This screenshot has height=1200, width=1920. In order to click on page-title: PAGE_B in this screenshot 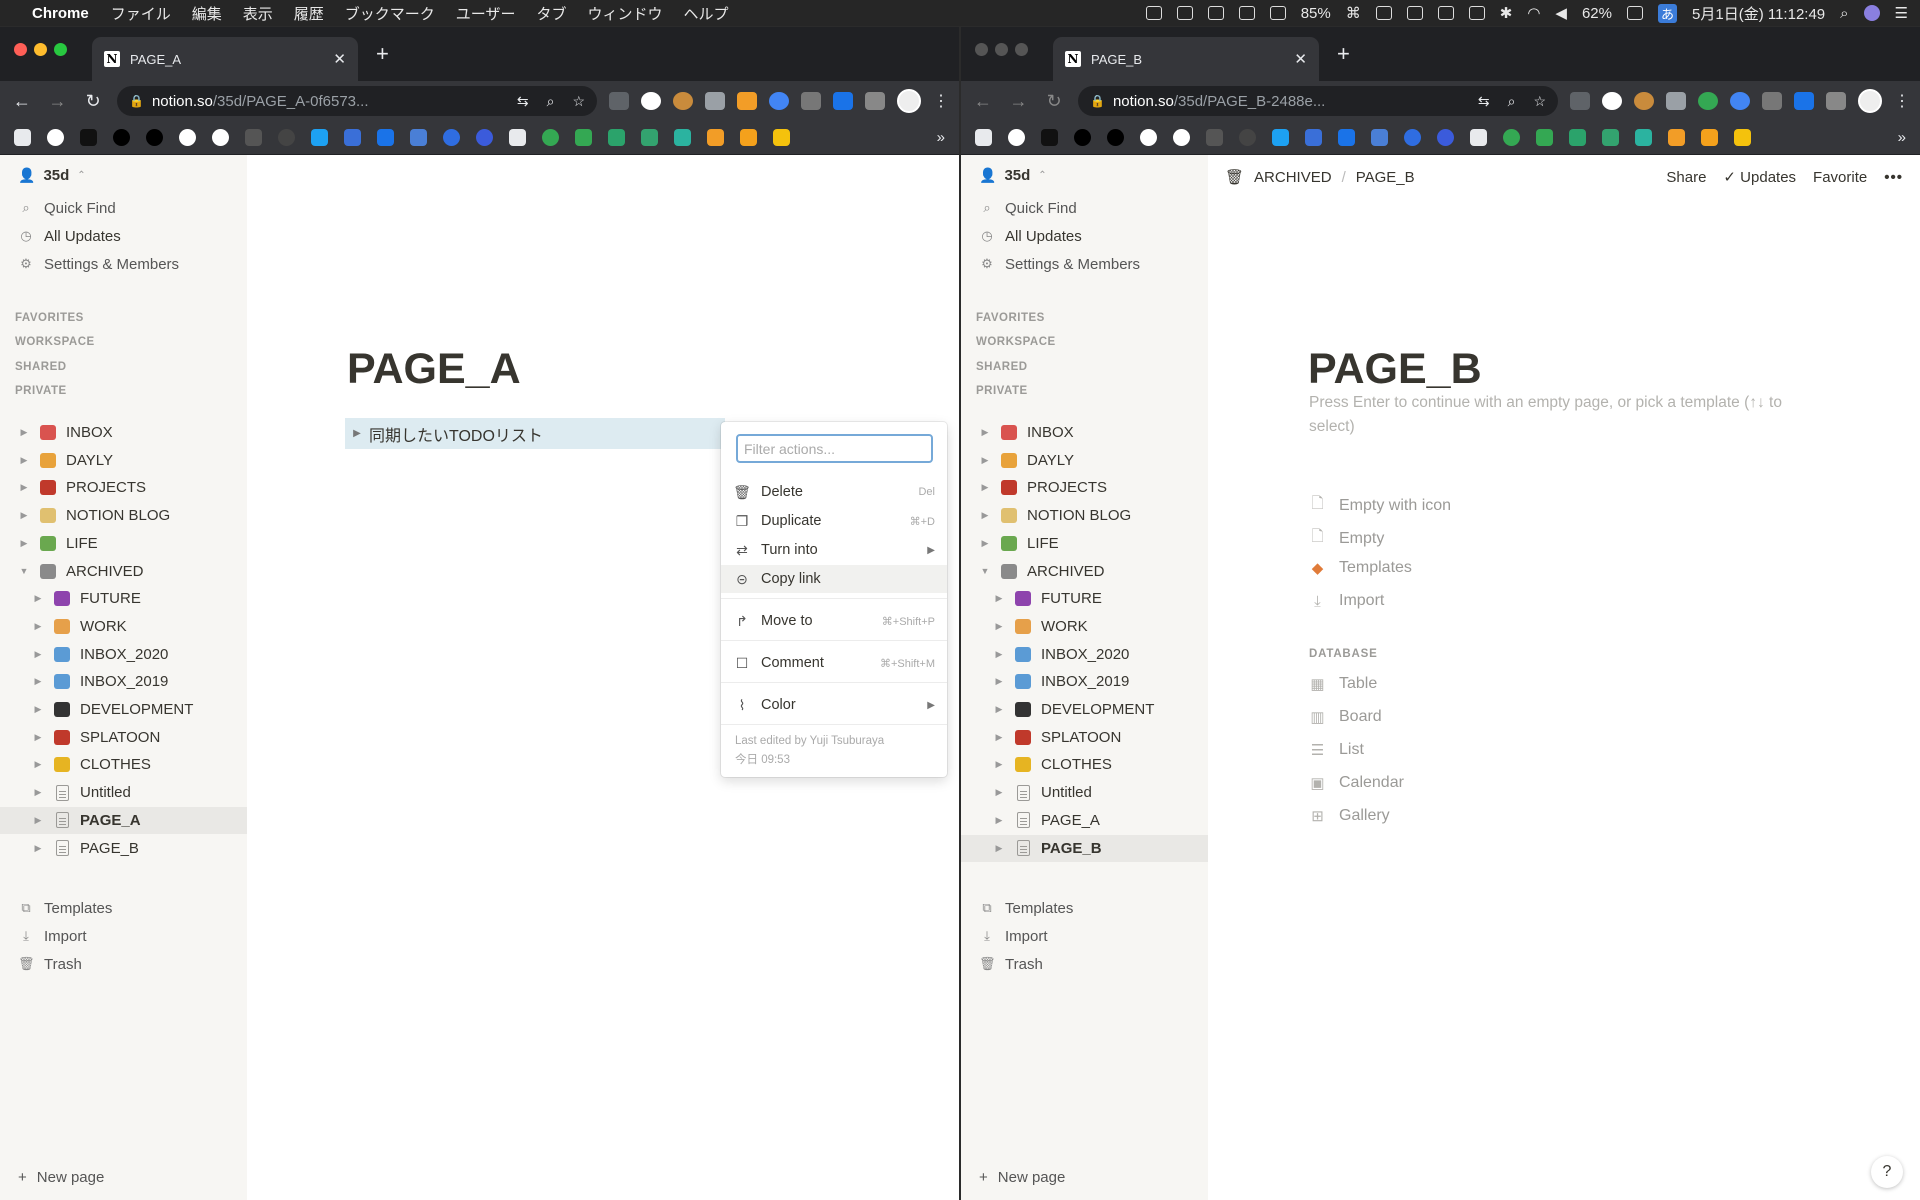, I will do `click(1395, 369)`.